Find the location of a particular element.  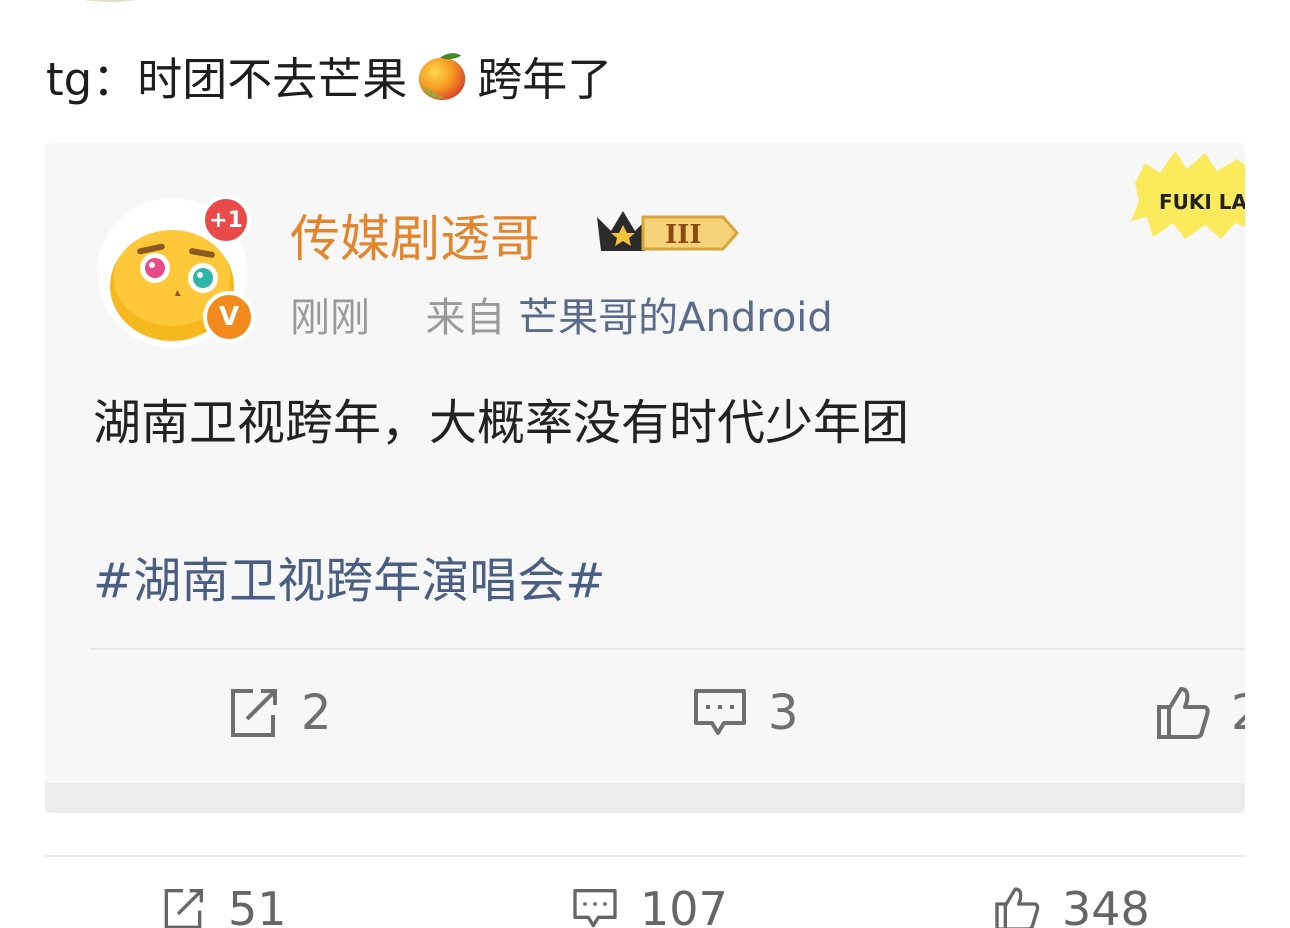

comment-button: 107 is located at coordinates (649, 905).